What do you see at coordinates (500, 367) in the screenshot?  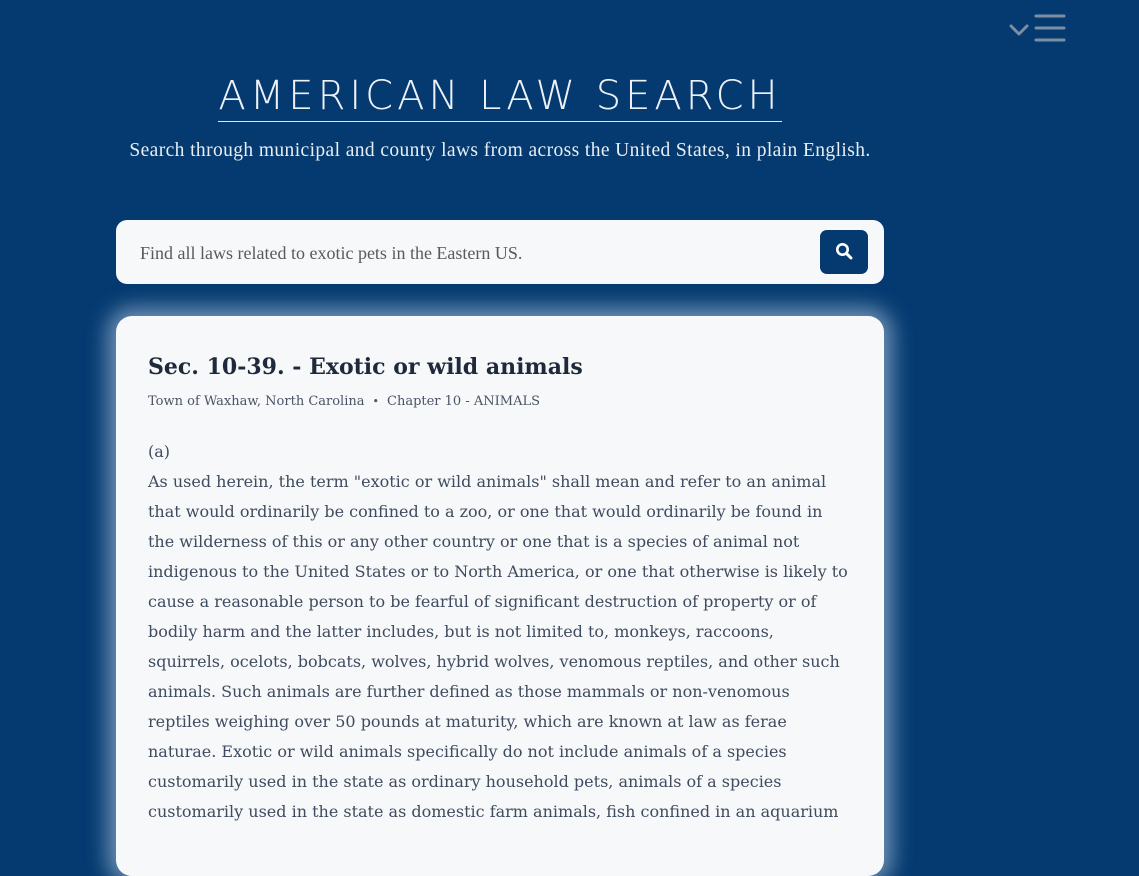 I see `result-title: Sec. 10-39. - Exotic or wild animals` at bounding box center [500, 367].